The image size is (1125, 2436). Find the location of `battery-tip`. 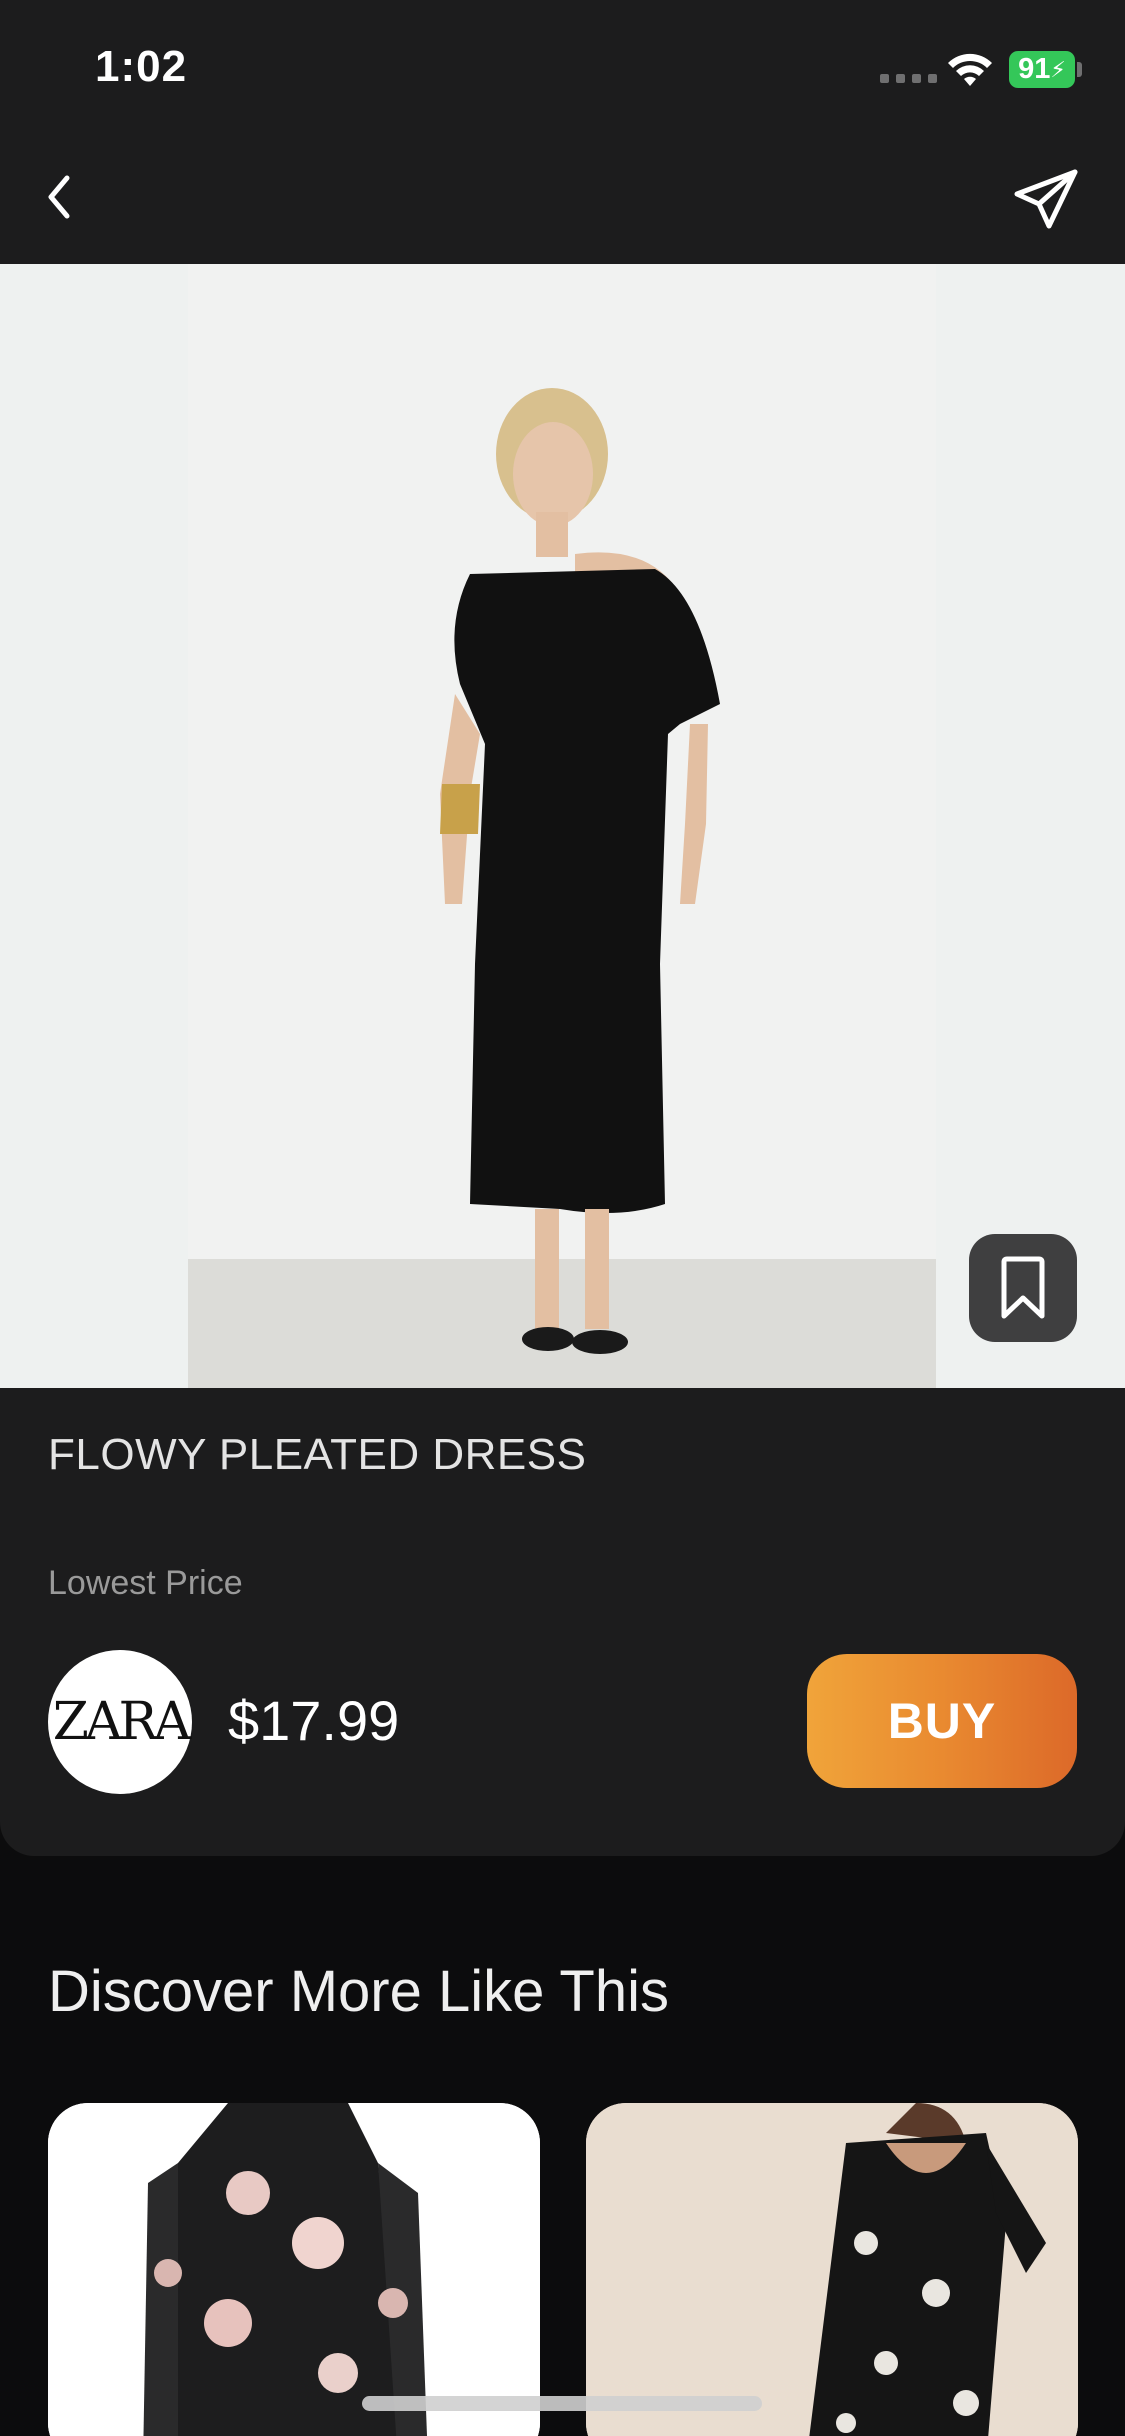

battery-tip is located at coordinates (1079, 69).